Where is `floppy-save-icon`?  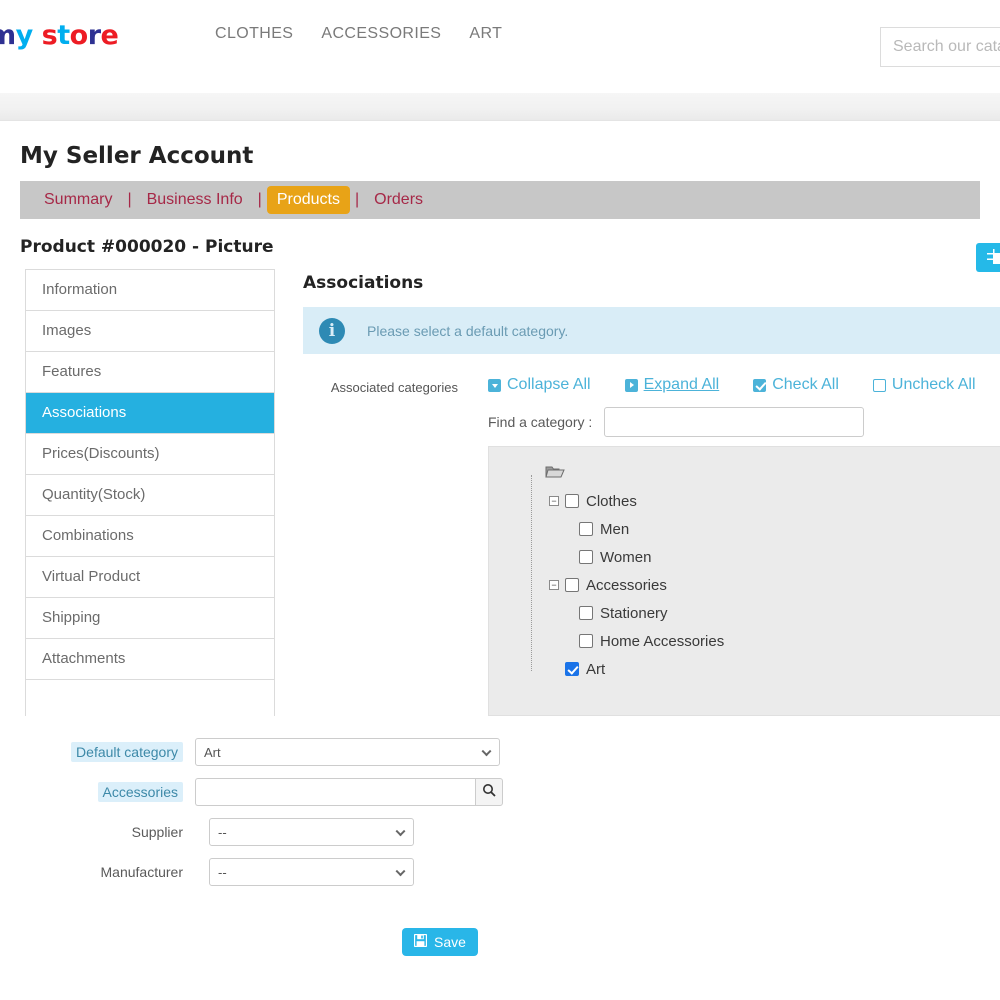
floppy-save-icon is located at coordinates (420, 941).